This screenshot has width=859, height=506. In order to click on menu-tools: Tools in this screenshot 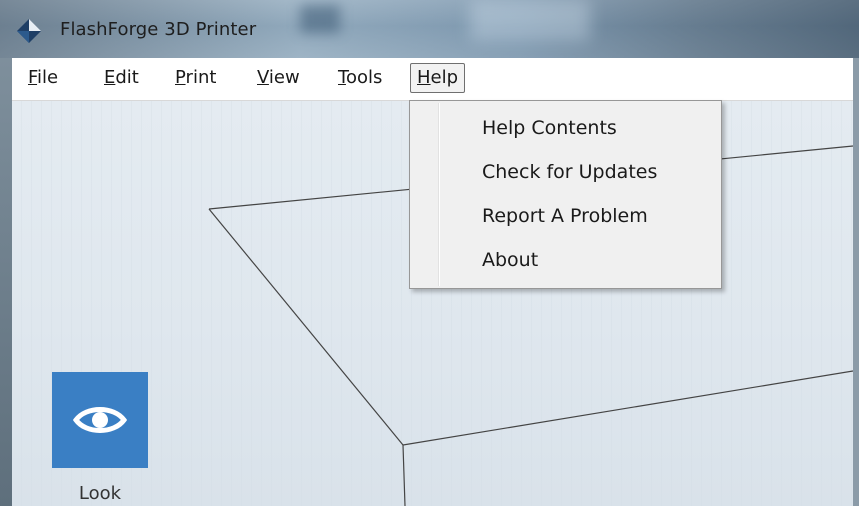, I will do `click(360, 78)`.